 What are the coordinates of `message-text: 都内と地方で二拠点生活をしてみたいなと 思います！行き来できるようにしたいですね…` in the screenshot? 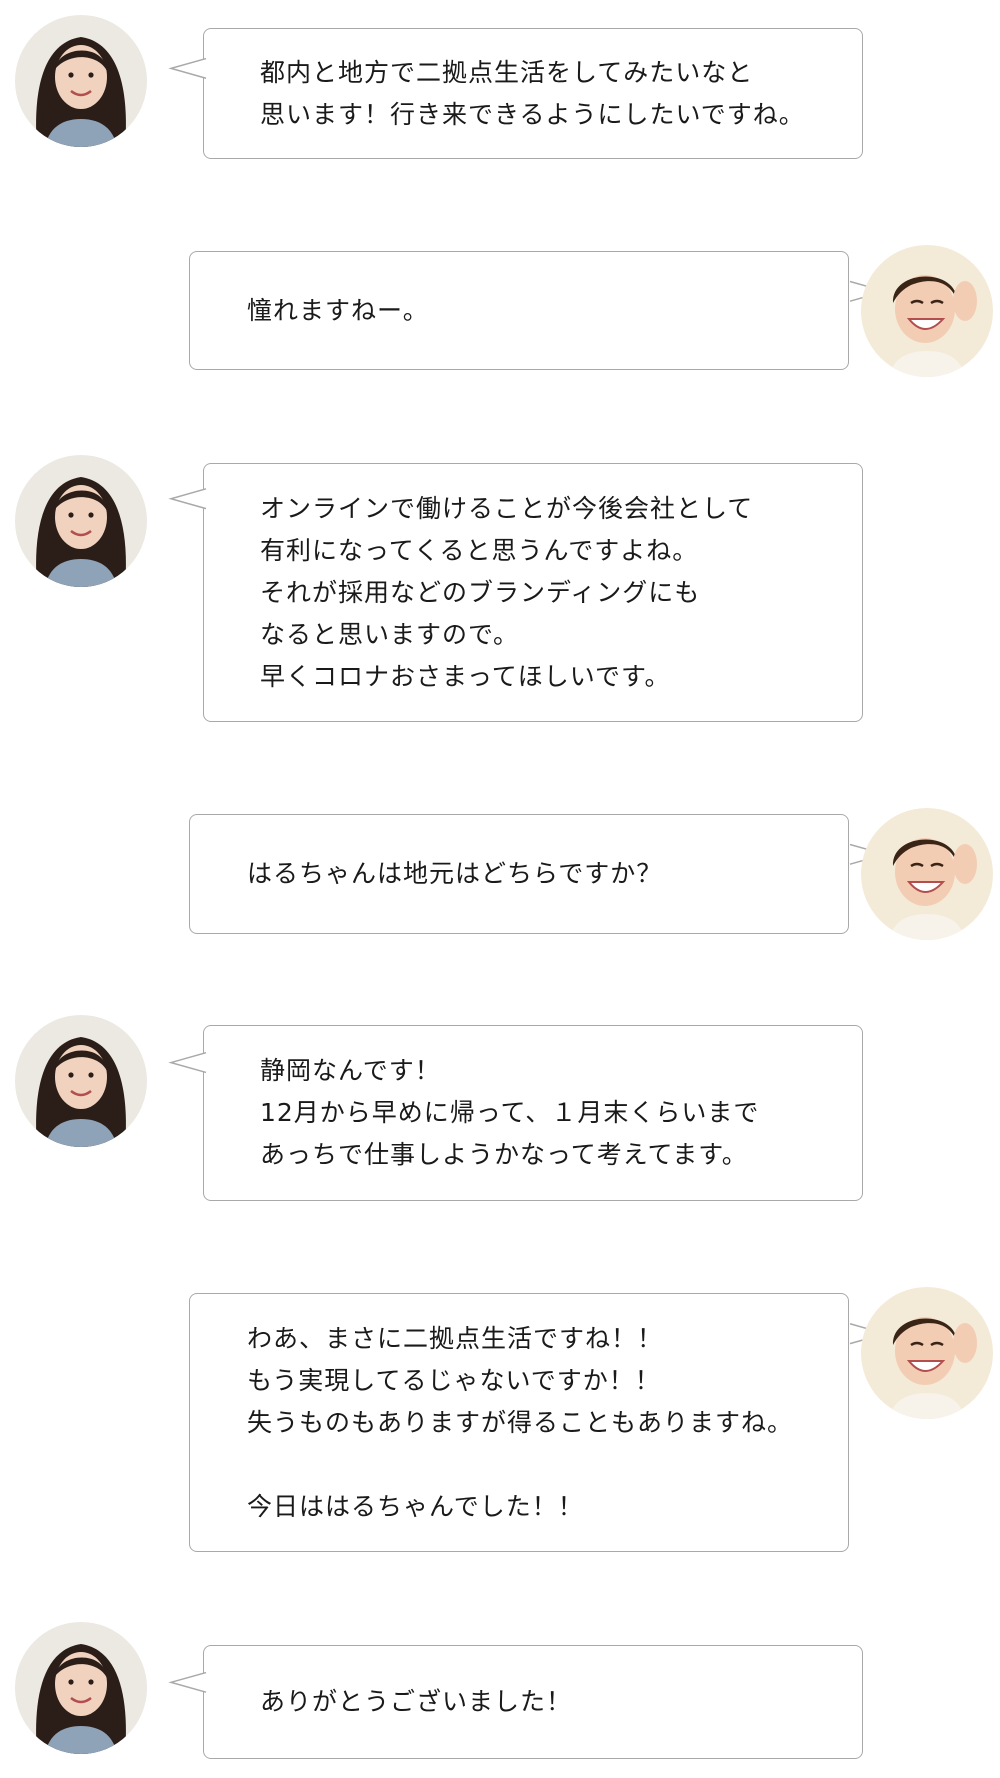 It's located at (532, 93).